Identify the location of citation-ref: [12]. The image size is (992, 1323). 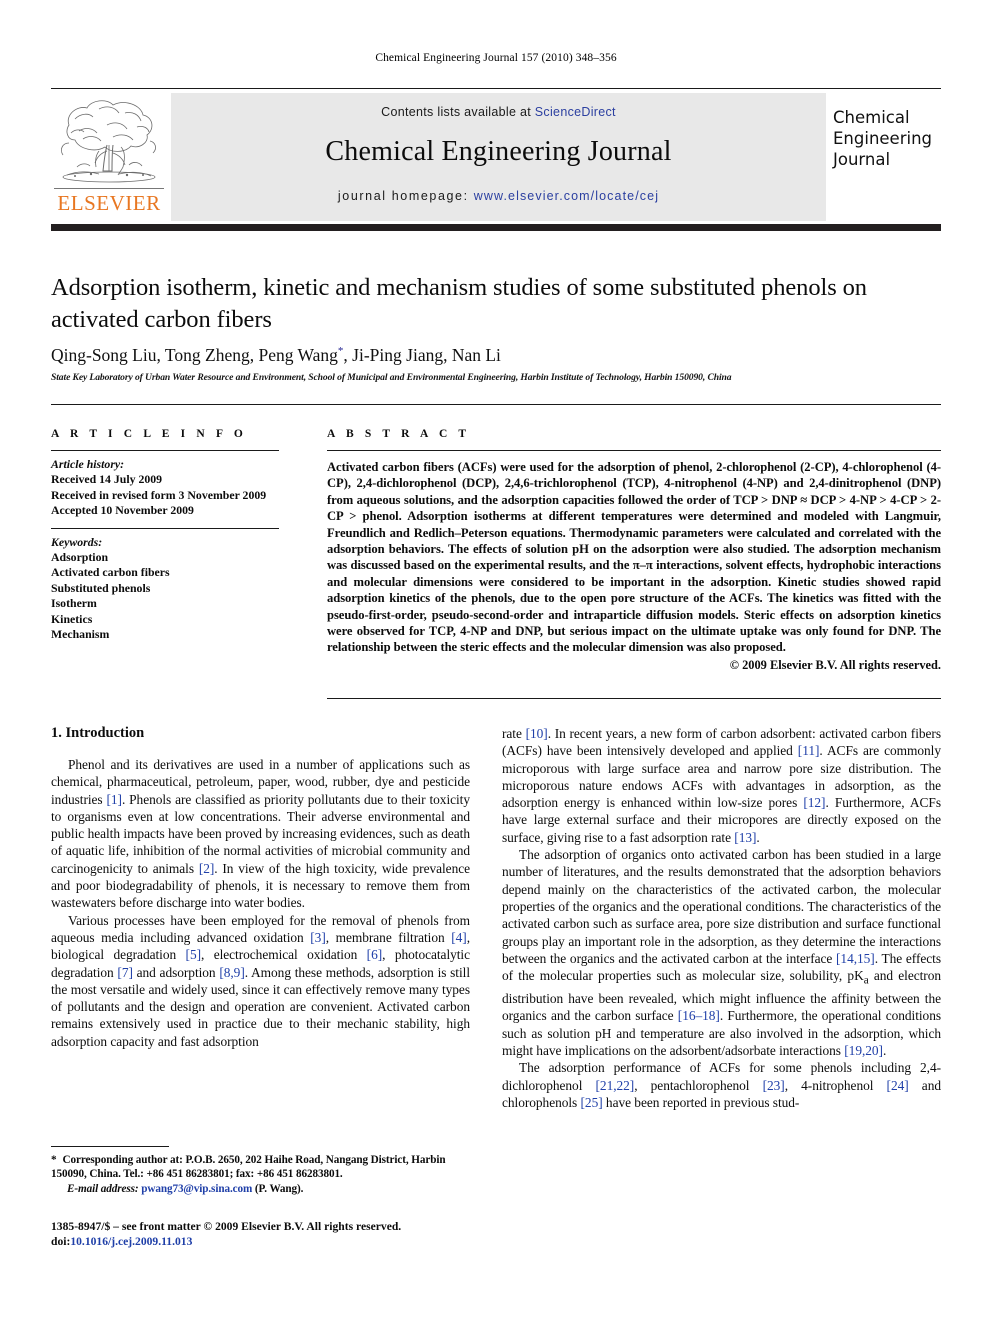
(814, 802).